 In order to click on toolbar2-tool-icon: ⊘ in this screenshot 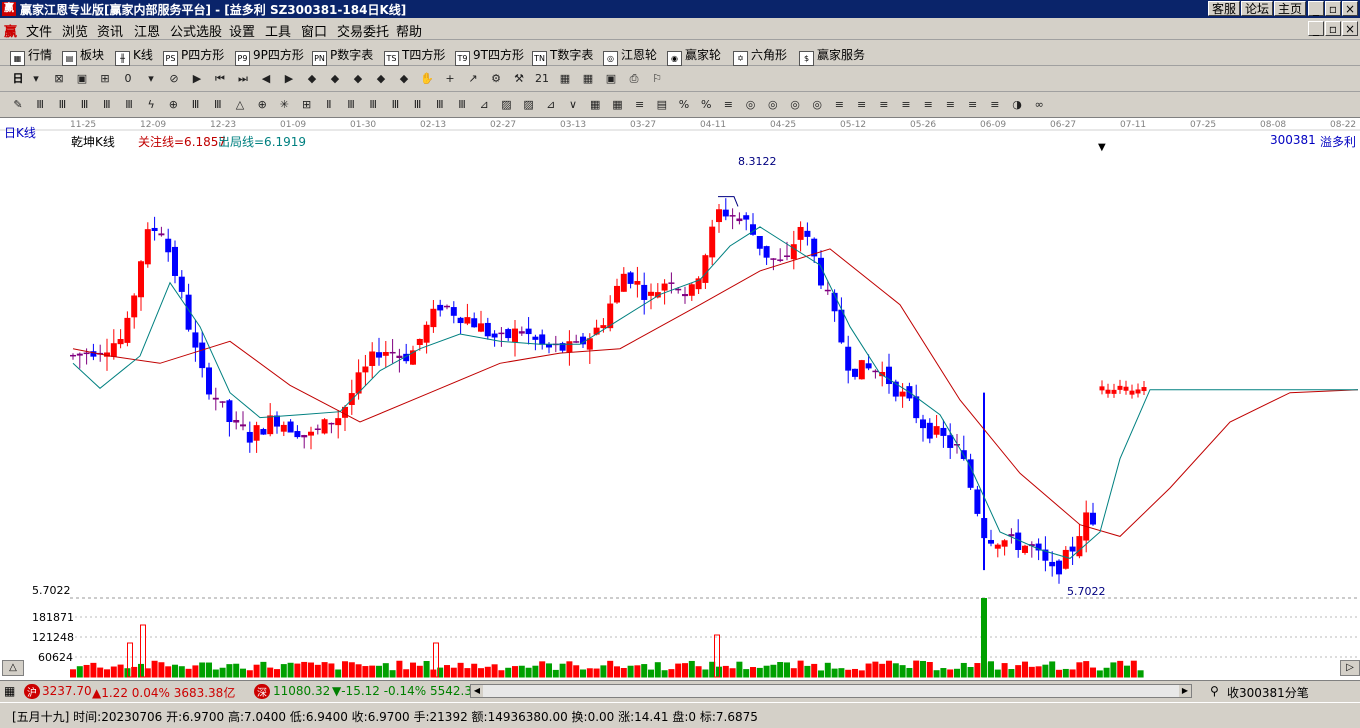, I will do `click(174, 79)`.